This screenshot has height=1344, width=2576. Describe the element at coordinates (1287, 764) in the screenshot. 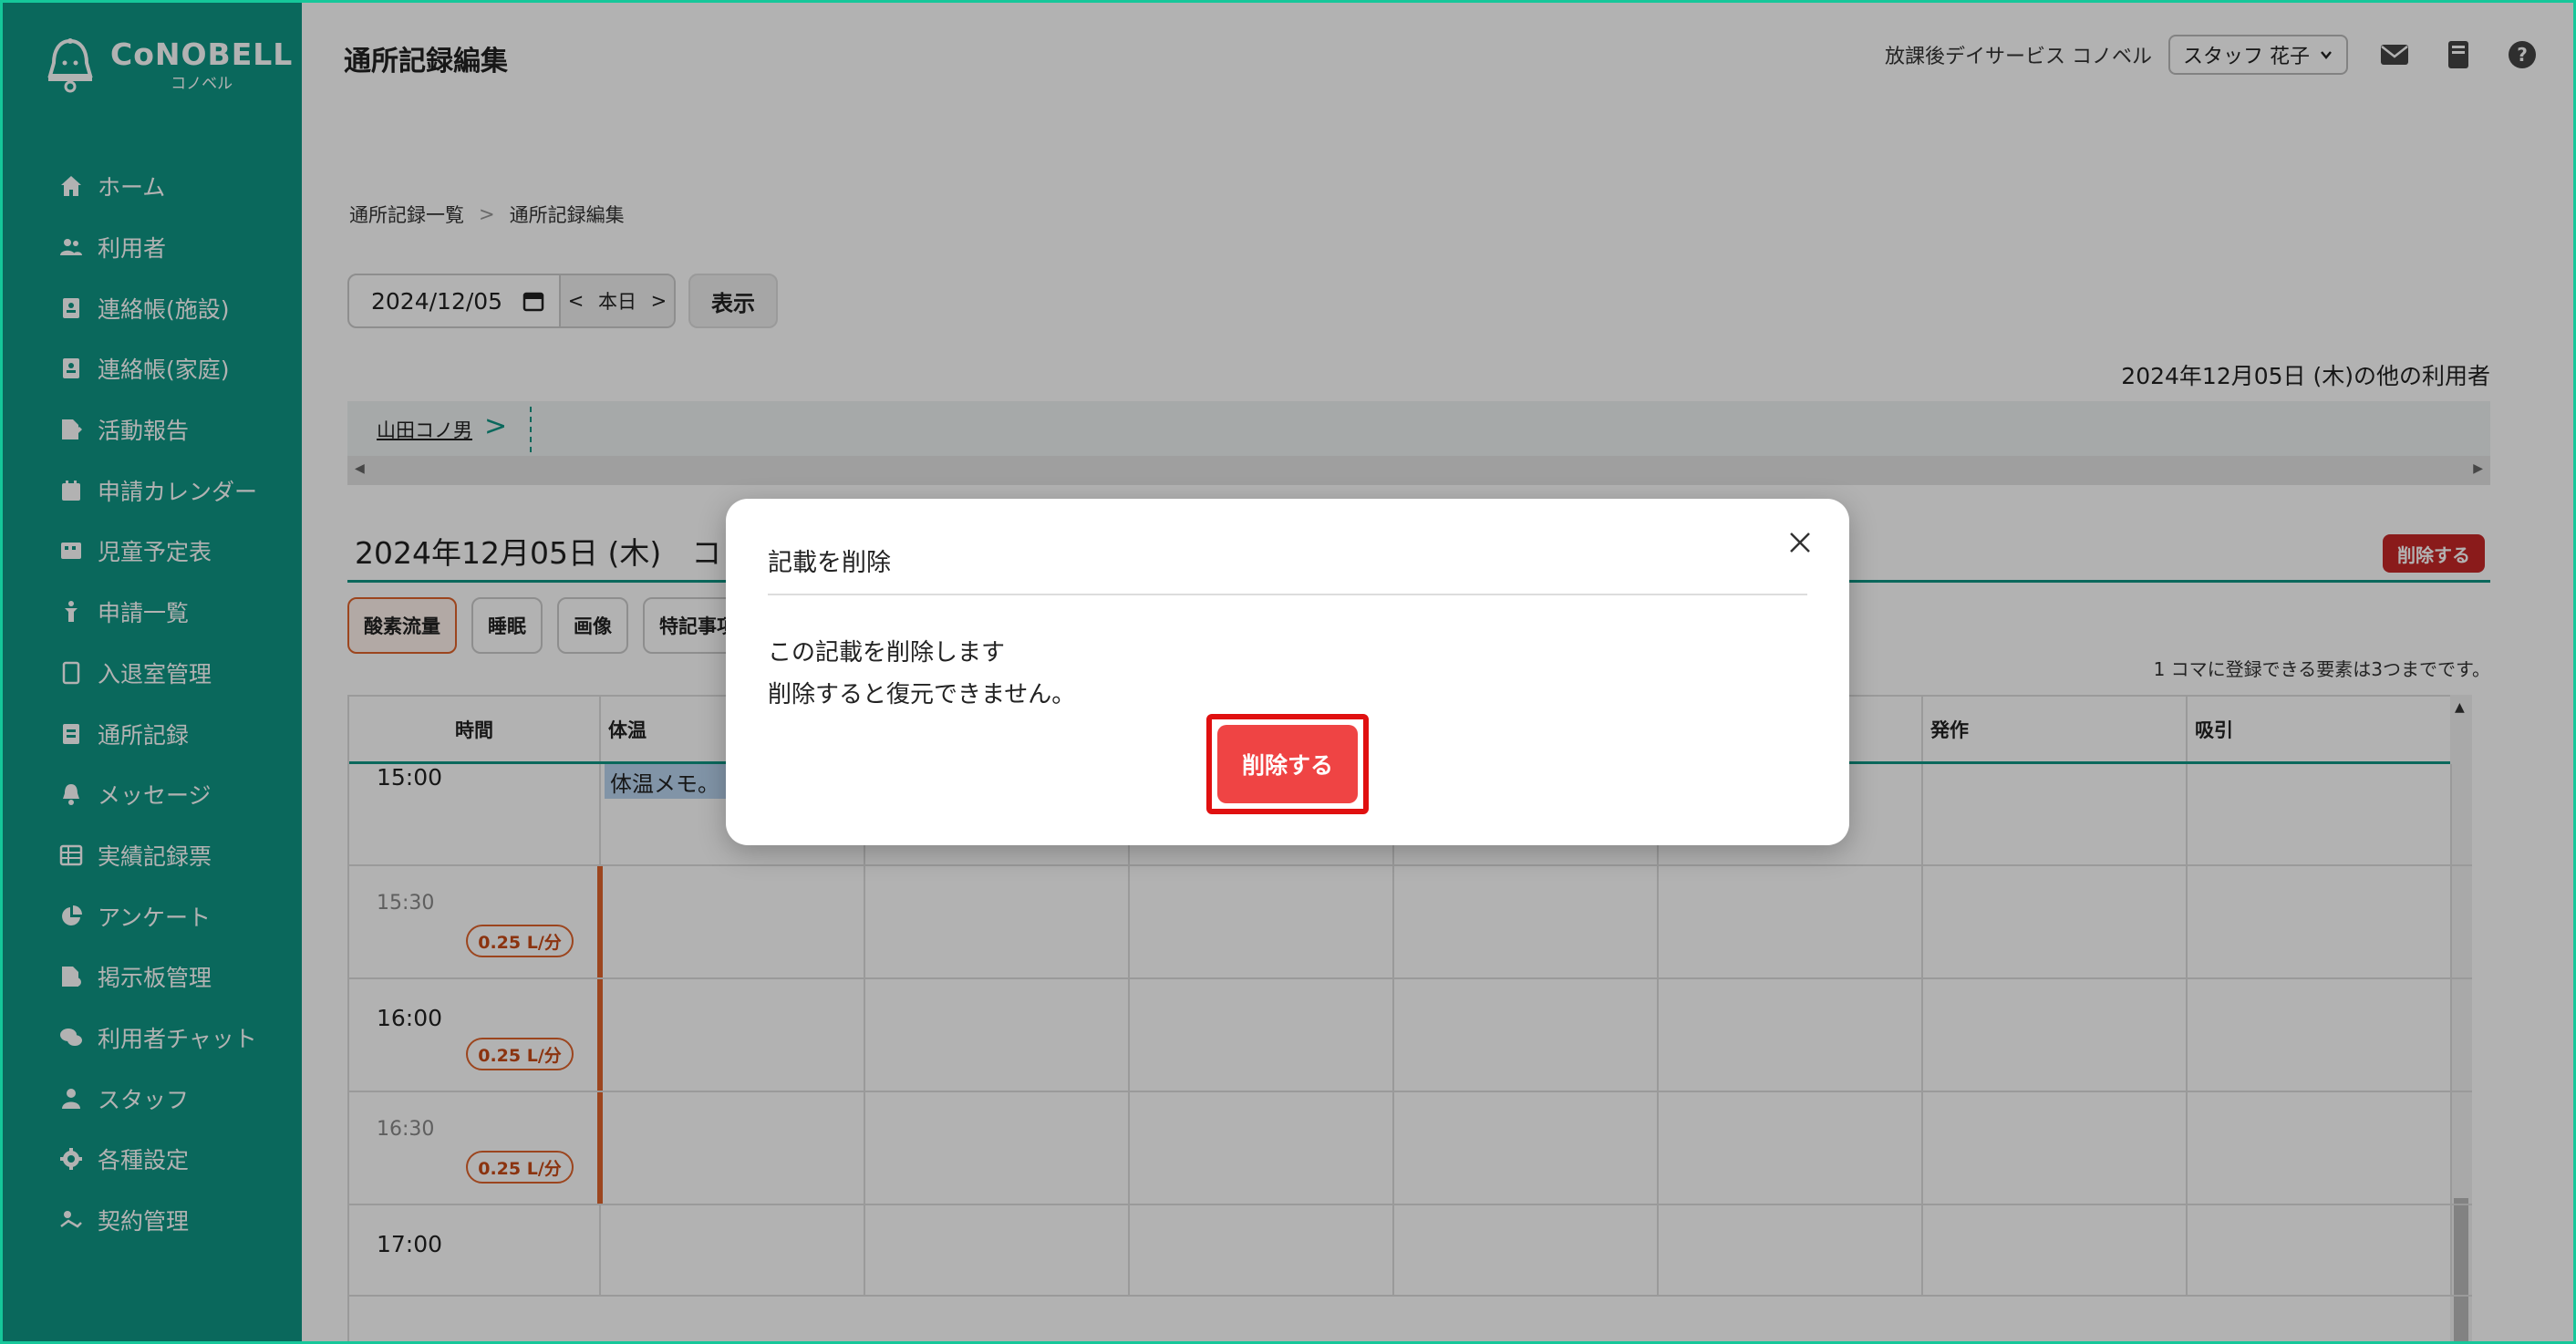

I see `confirm-delete-button: 削除する` at that location.